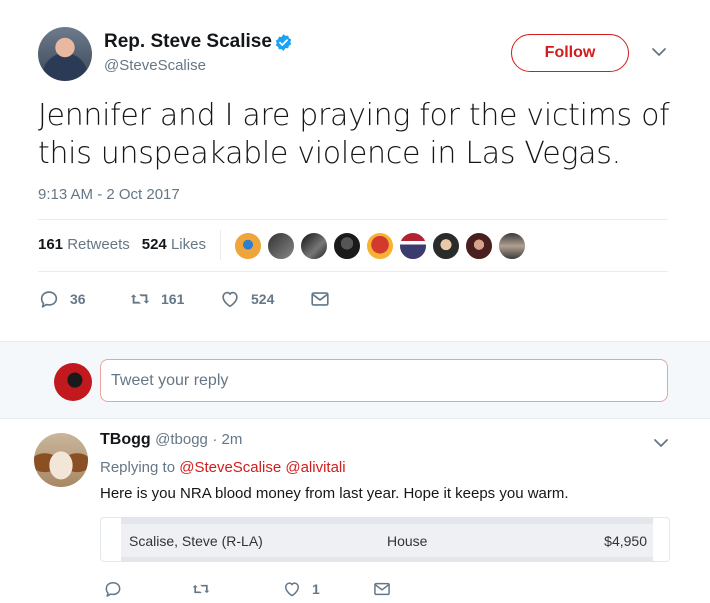 Image resolution: width=710 pixels, height=603 pixels. I want to click on table-row: Scalise, Steve (R-LA) House $4,950, so click(387, 539).